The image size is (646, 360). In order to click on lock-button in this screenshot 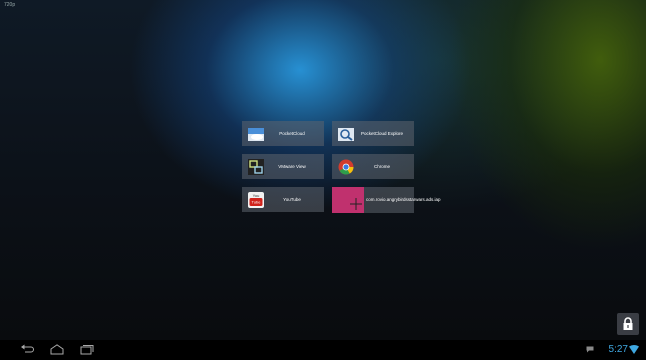, I will do `click(628, 324)`.